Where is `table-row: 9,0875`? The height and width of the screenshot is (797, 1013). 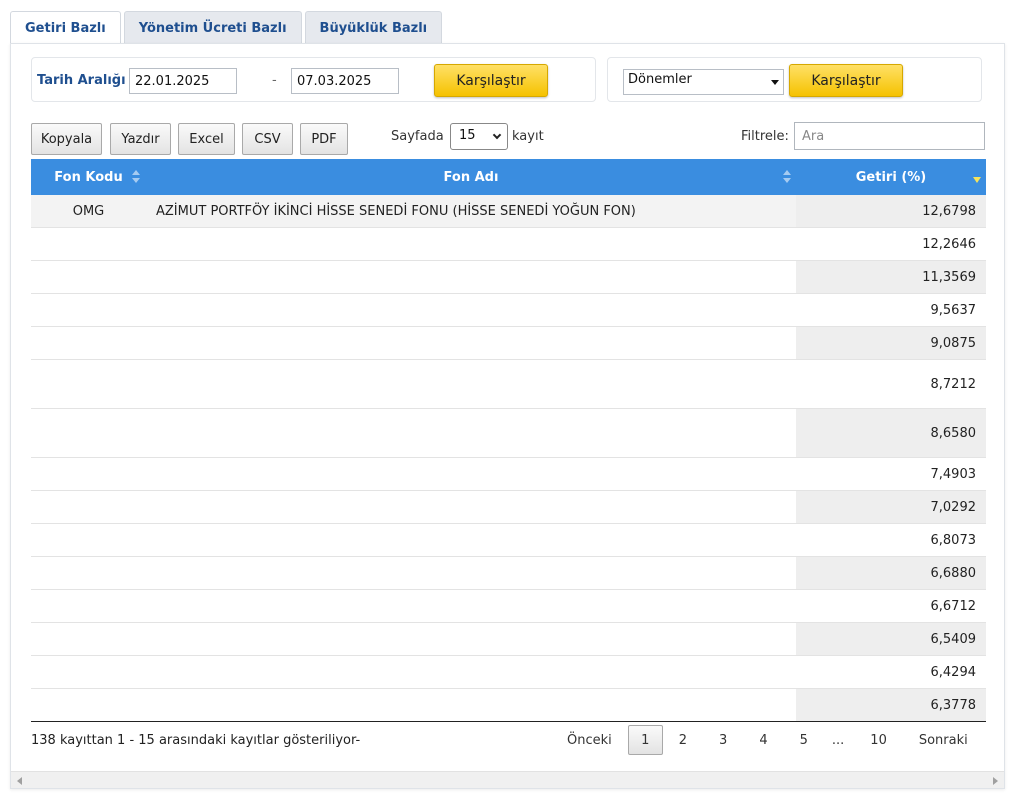 table-row: 9,0875 is located at coordinates (508, 343).